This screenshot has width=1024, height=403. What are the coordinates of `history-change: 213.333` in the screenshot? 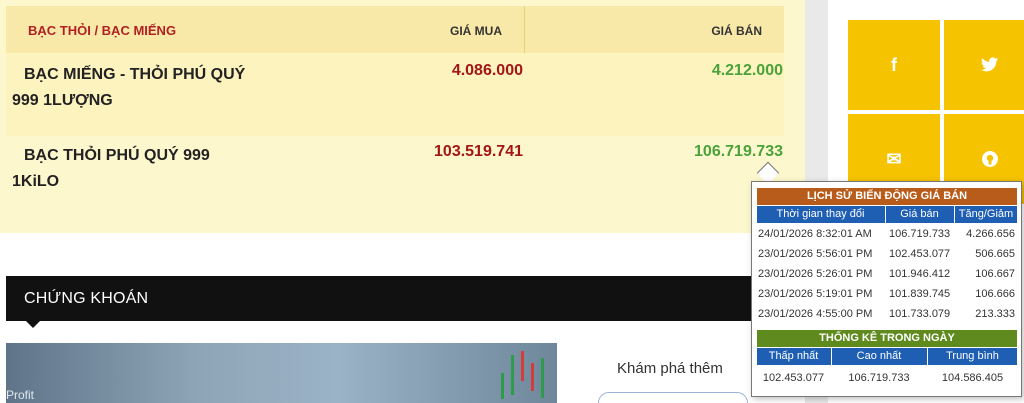 It's located at (995, 314).